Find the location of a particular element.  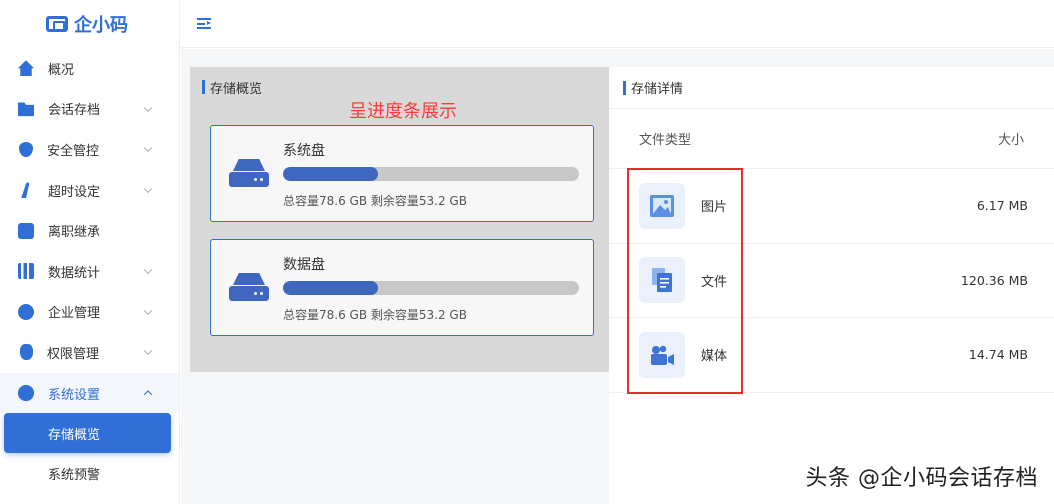

chevron-up-icon is located at coordinates (148, 394).